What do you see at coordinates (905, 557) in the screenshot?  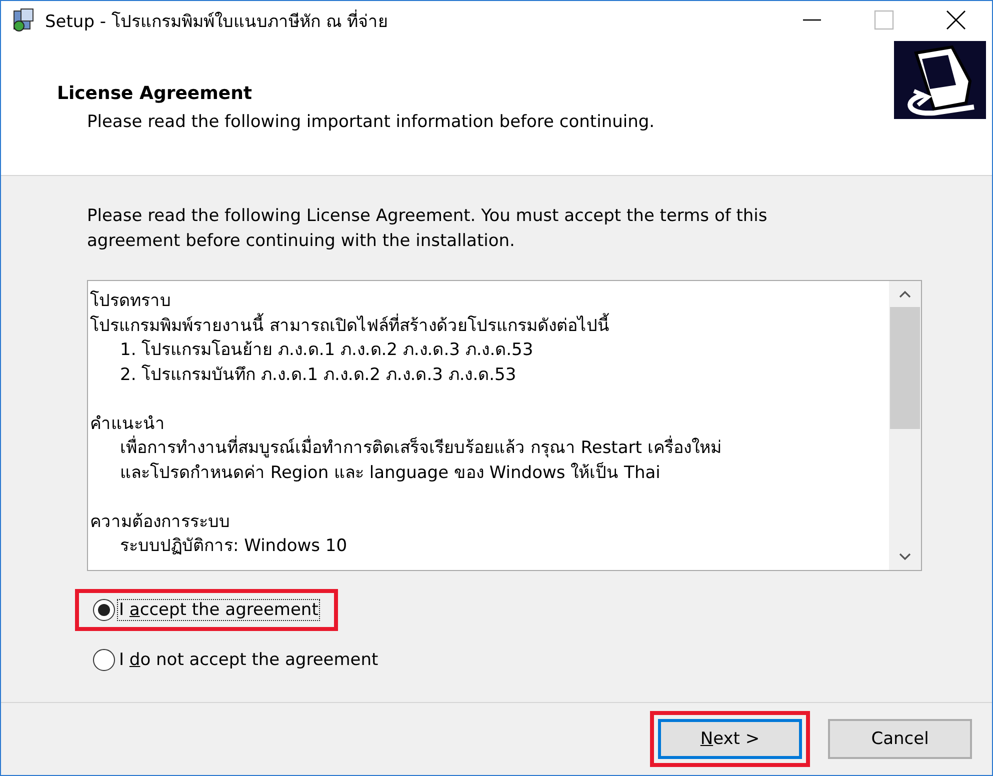 I see `scroll-down-icon` at bounding box center [905, 557].